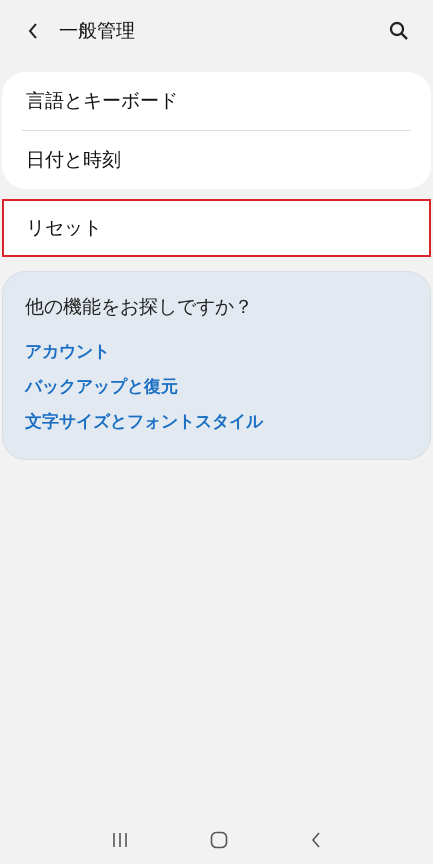 The width and height of the screenshot is (433, 864). What do you see at coordinates (139, 307) in the screenshot?
I see `suggestion-title: 他の機能をお探しですか？` at bounding box center [139, 307].